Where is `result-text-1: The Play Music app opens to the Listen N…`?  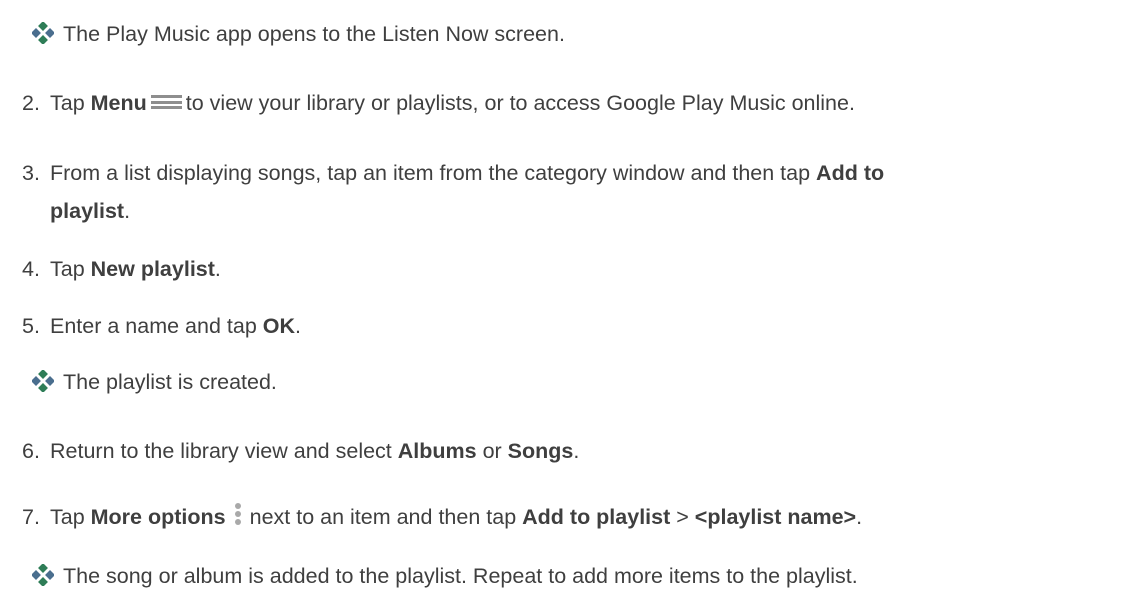 result-text-1: The Play Music app opens to the Listen N… is located at coordinates (314, 34).